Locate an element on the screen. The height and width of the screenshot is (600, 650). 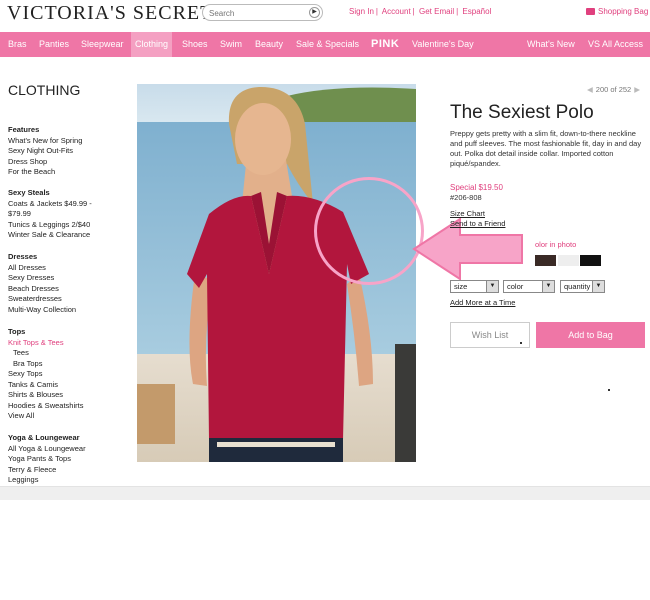
sign-in-link: Sign In is located at coordinates (361, 11).